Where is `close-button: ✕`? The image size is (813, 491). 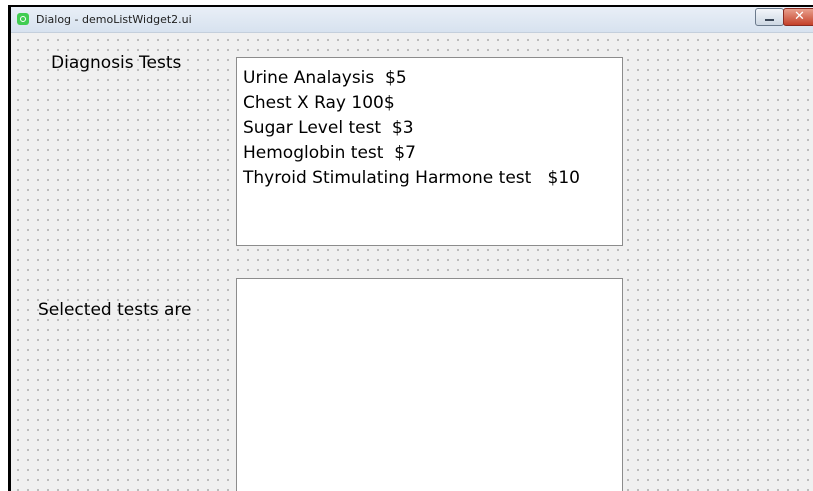
close-button: ✕ is located at coordinates (798, 17).